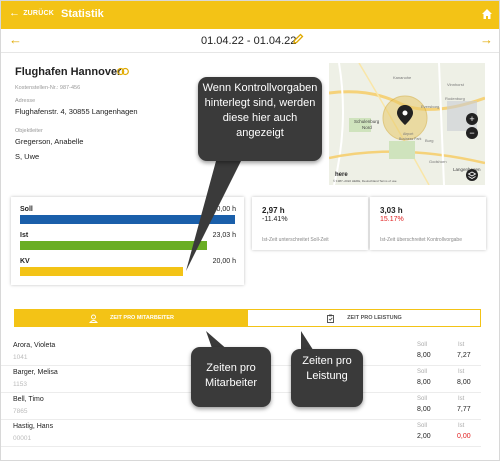 The image size is (500, 461). Describe the element at coordinates (68, 72) in the screenshot. I see `location-name: Flughafen Hannover` at that location.